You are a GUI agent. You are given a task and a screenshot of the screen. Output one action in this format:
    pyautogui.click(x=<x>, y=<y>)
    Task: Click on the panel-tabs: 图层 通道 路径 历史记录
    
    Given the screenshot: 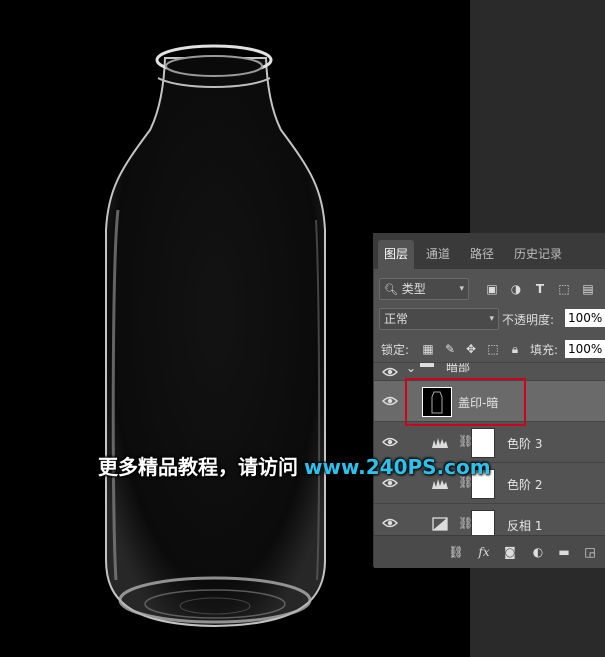 What is the action you would take?
    pyautogui.click(x=489, y=251)
    